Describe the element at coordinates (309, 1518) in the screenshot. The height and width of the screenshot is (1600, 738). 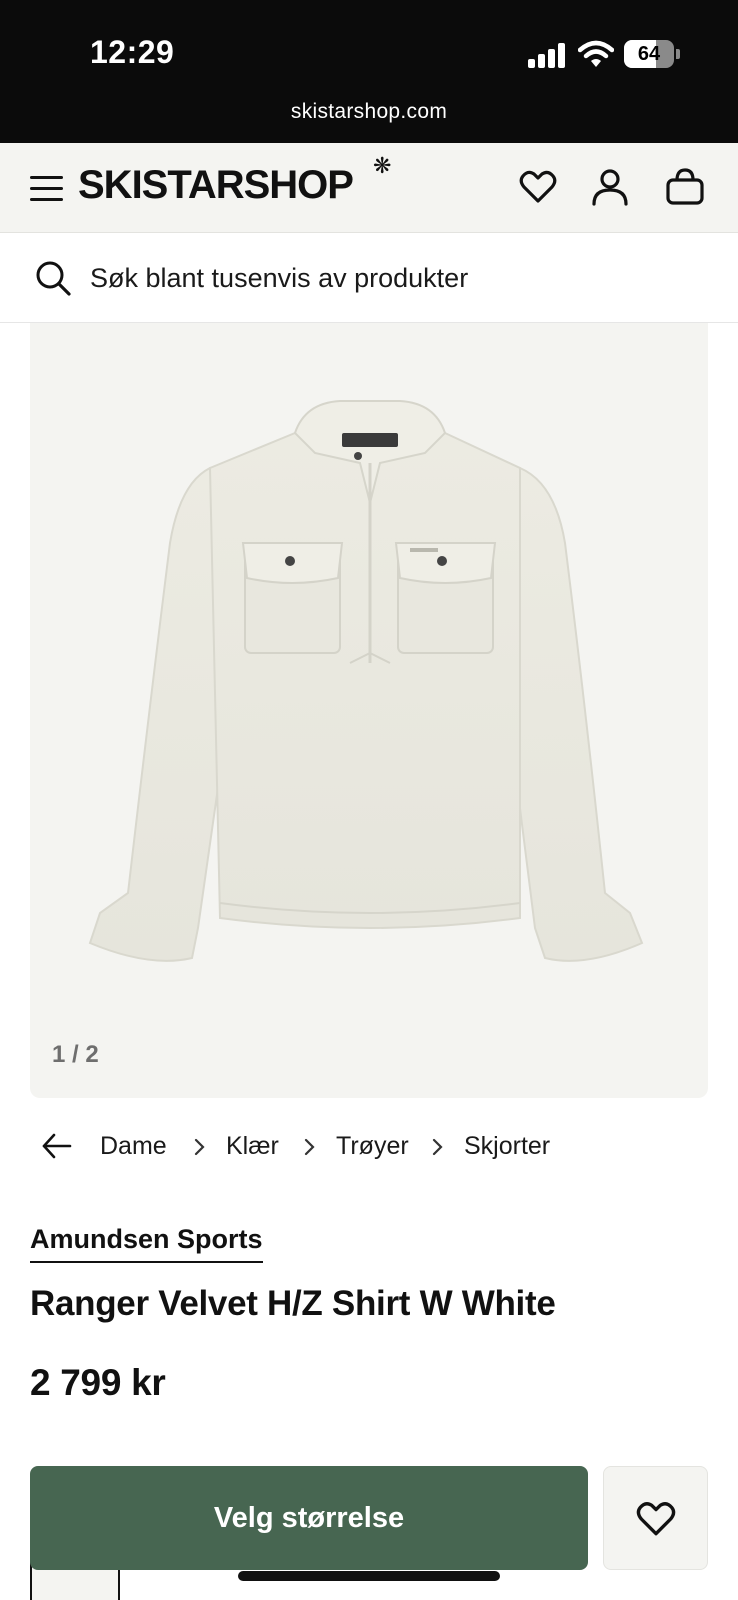
I see `select-size-button: Velg størrelse` at that location.